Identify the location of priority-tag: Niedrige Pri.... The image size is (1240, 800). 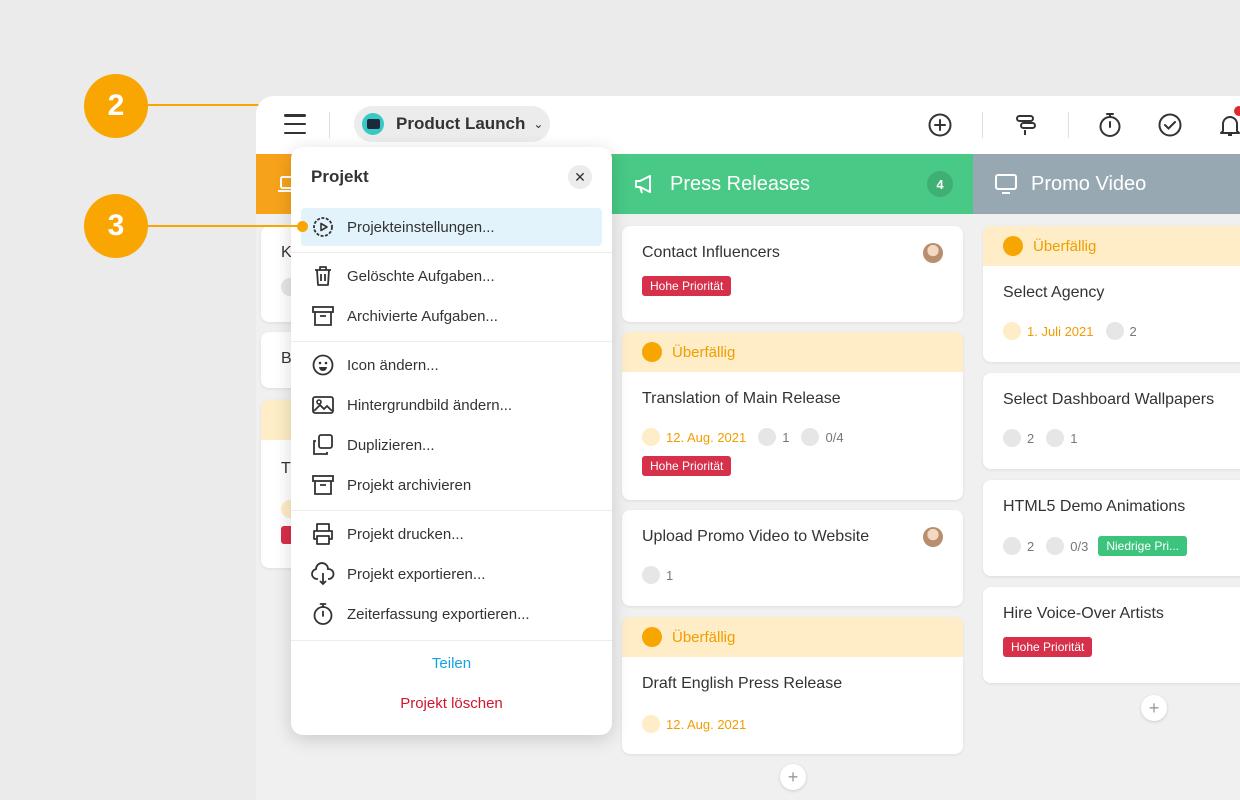
(1143, 546).